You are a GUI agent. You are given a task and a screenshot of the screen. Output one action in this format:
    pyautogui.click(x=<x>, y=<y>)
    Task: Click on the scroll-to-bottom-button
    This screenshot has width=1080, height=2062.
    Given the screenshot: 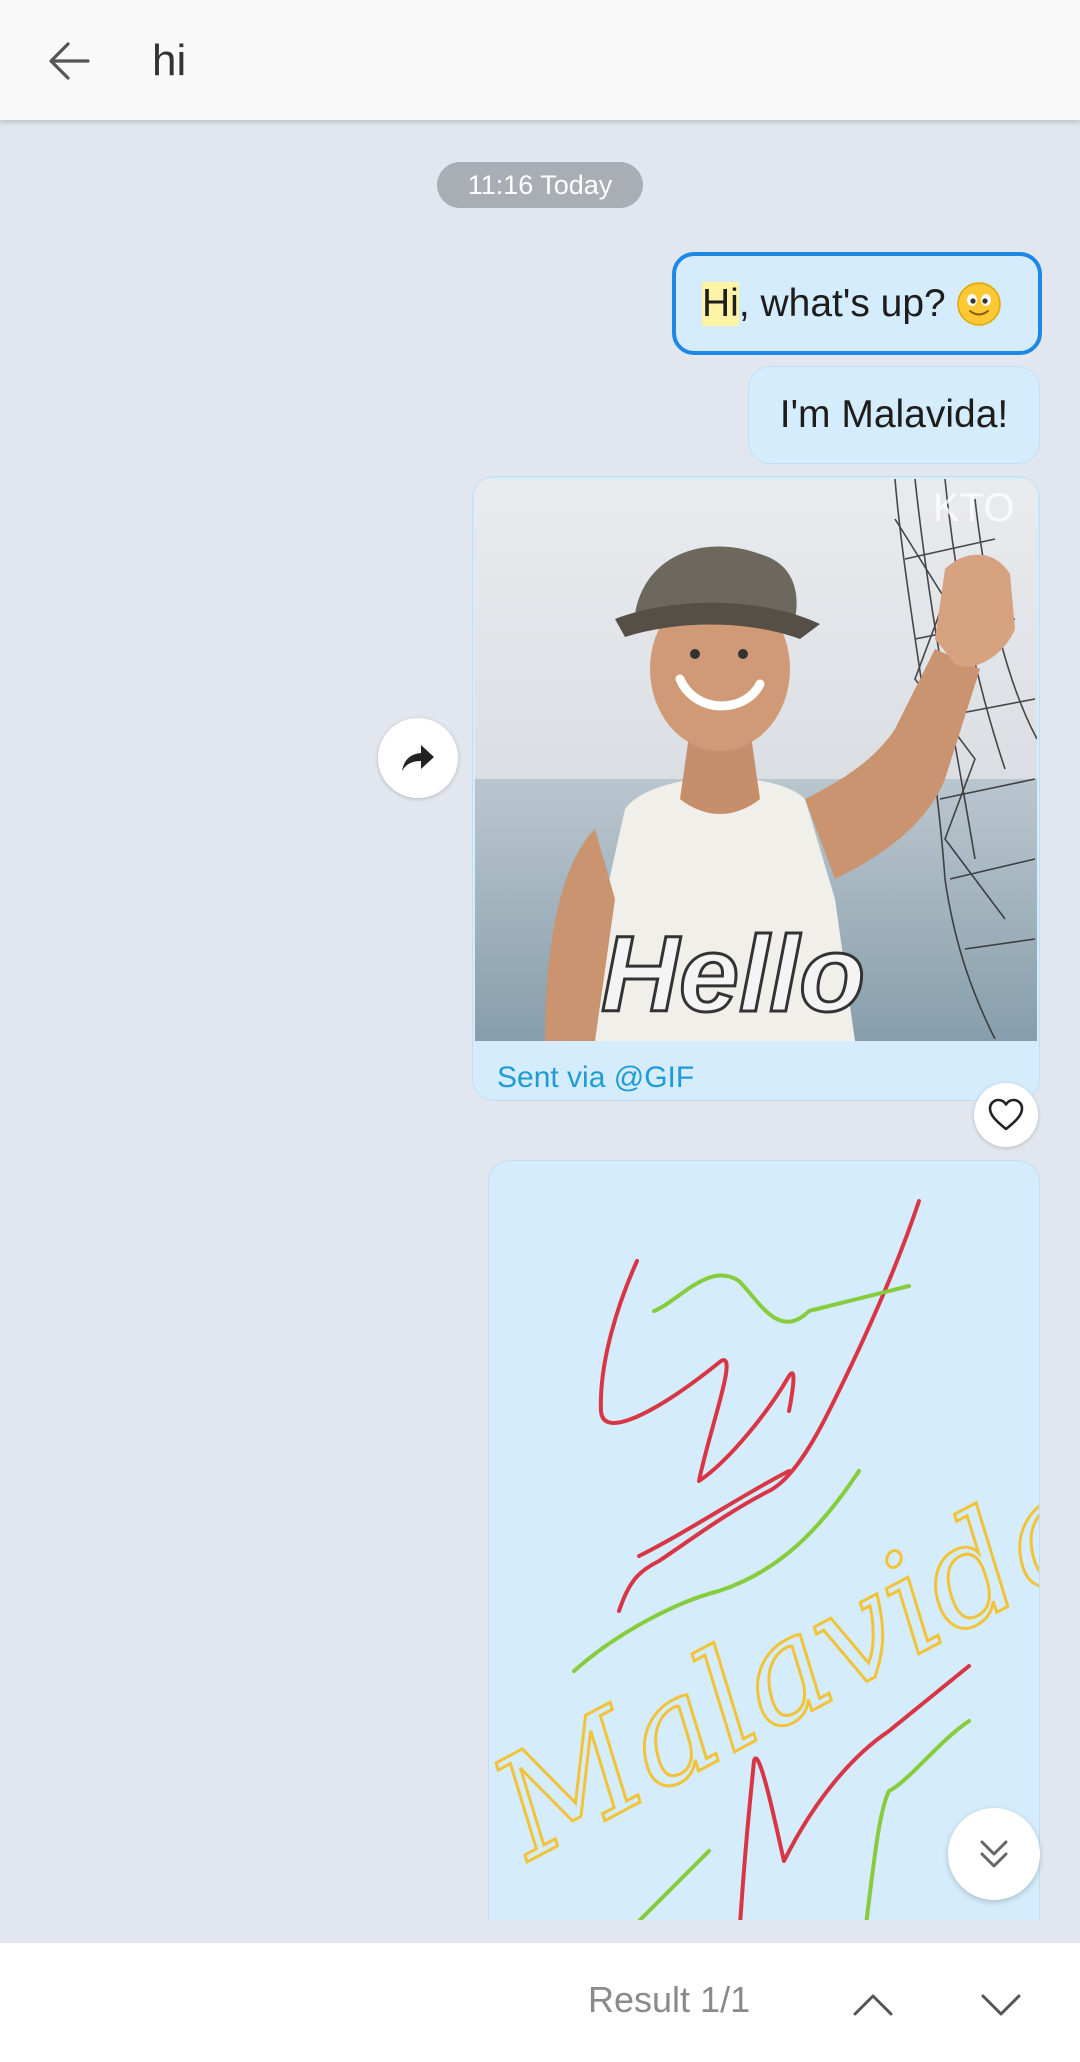 What is the action you would take?
    pyautogui.click(x=994, y=1854)
    